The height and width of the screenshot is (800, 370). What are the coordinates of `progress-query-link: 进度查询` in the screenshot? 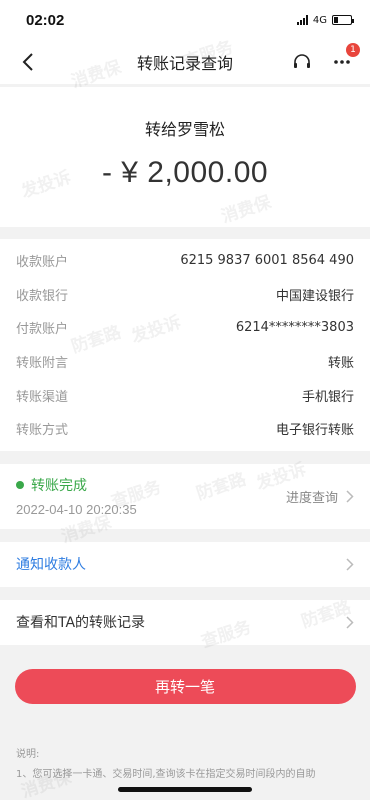 It's located at (320, 496).